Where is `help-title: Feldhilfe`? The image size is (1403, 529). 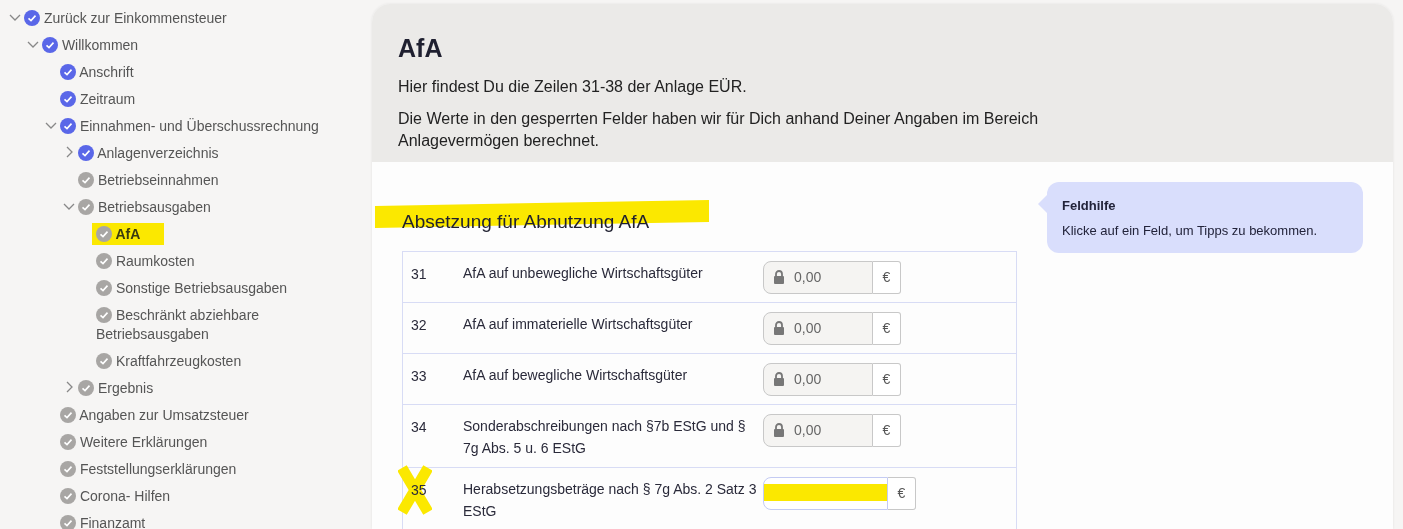 help-title: Feldhilfe is located at coordinates (1089, 205).